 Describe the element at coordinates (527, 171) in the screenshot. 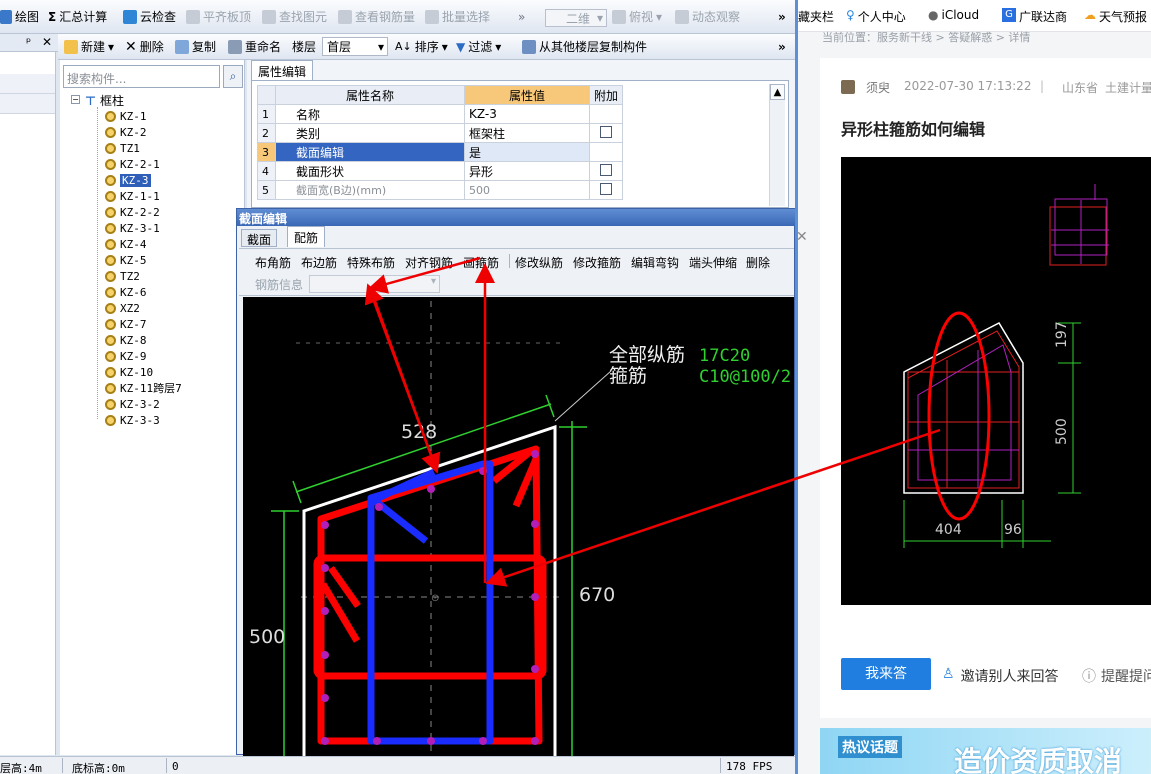

I see `property-value: 异形` at that location.